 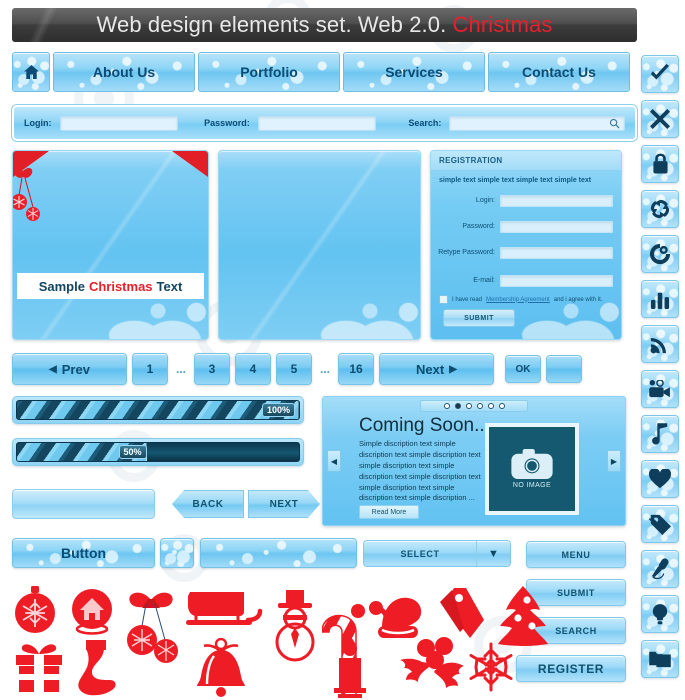 What do you see at coordinates (158, 452) in the screenshot?
I see `progress-track: 50%` at bounding box center [158, 452].